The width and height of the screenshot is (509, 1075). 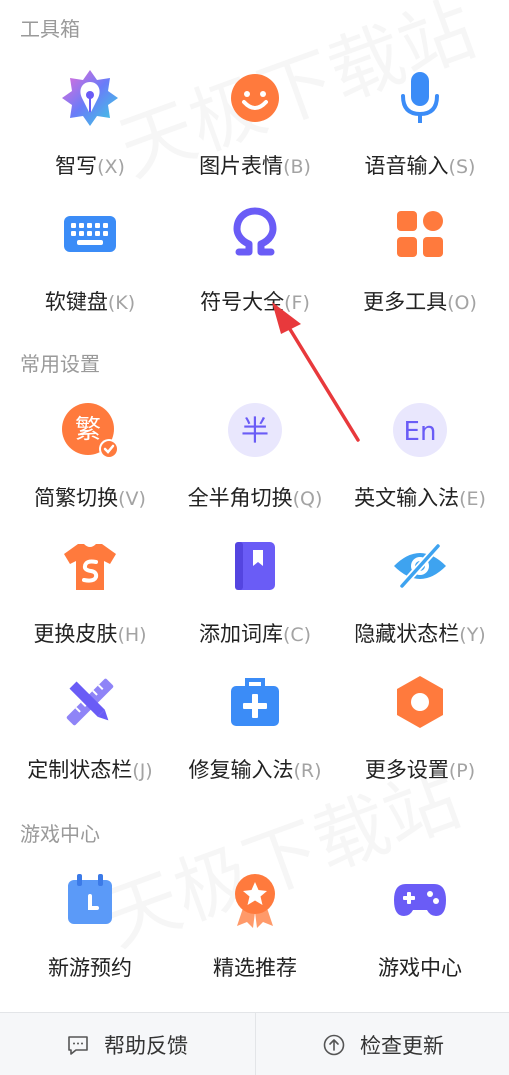 I want to click on tile-label: 新游预约, so click(x=90, y=968).